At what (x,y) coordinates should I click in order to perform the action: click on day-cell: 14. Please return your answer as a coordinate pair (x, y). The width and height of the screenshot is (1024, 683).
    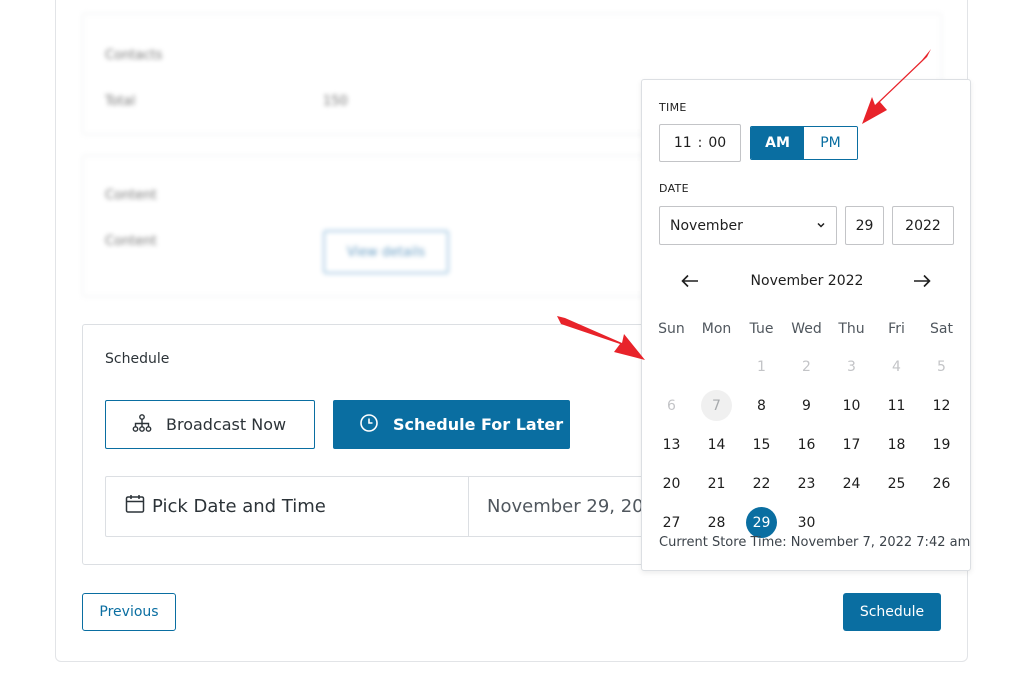
    Looking at the image, I should click on (716, 444).